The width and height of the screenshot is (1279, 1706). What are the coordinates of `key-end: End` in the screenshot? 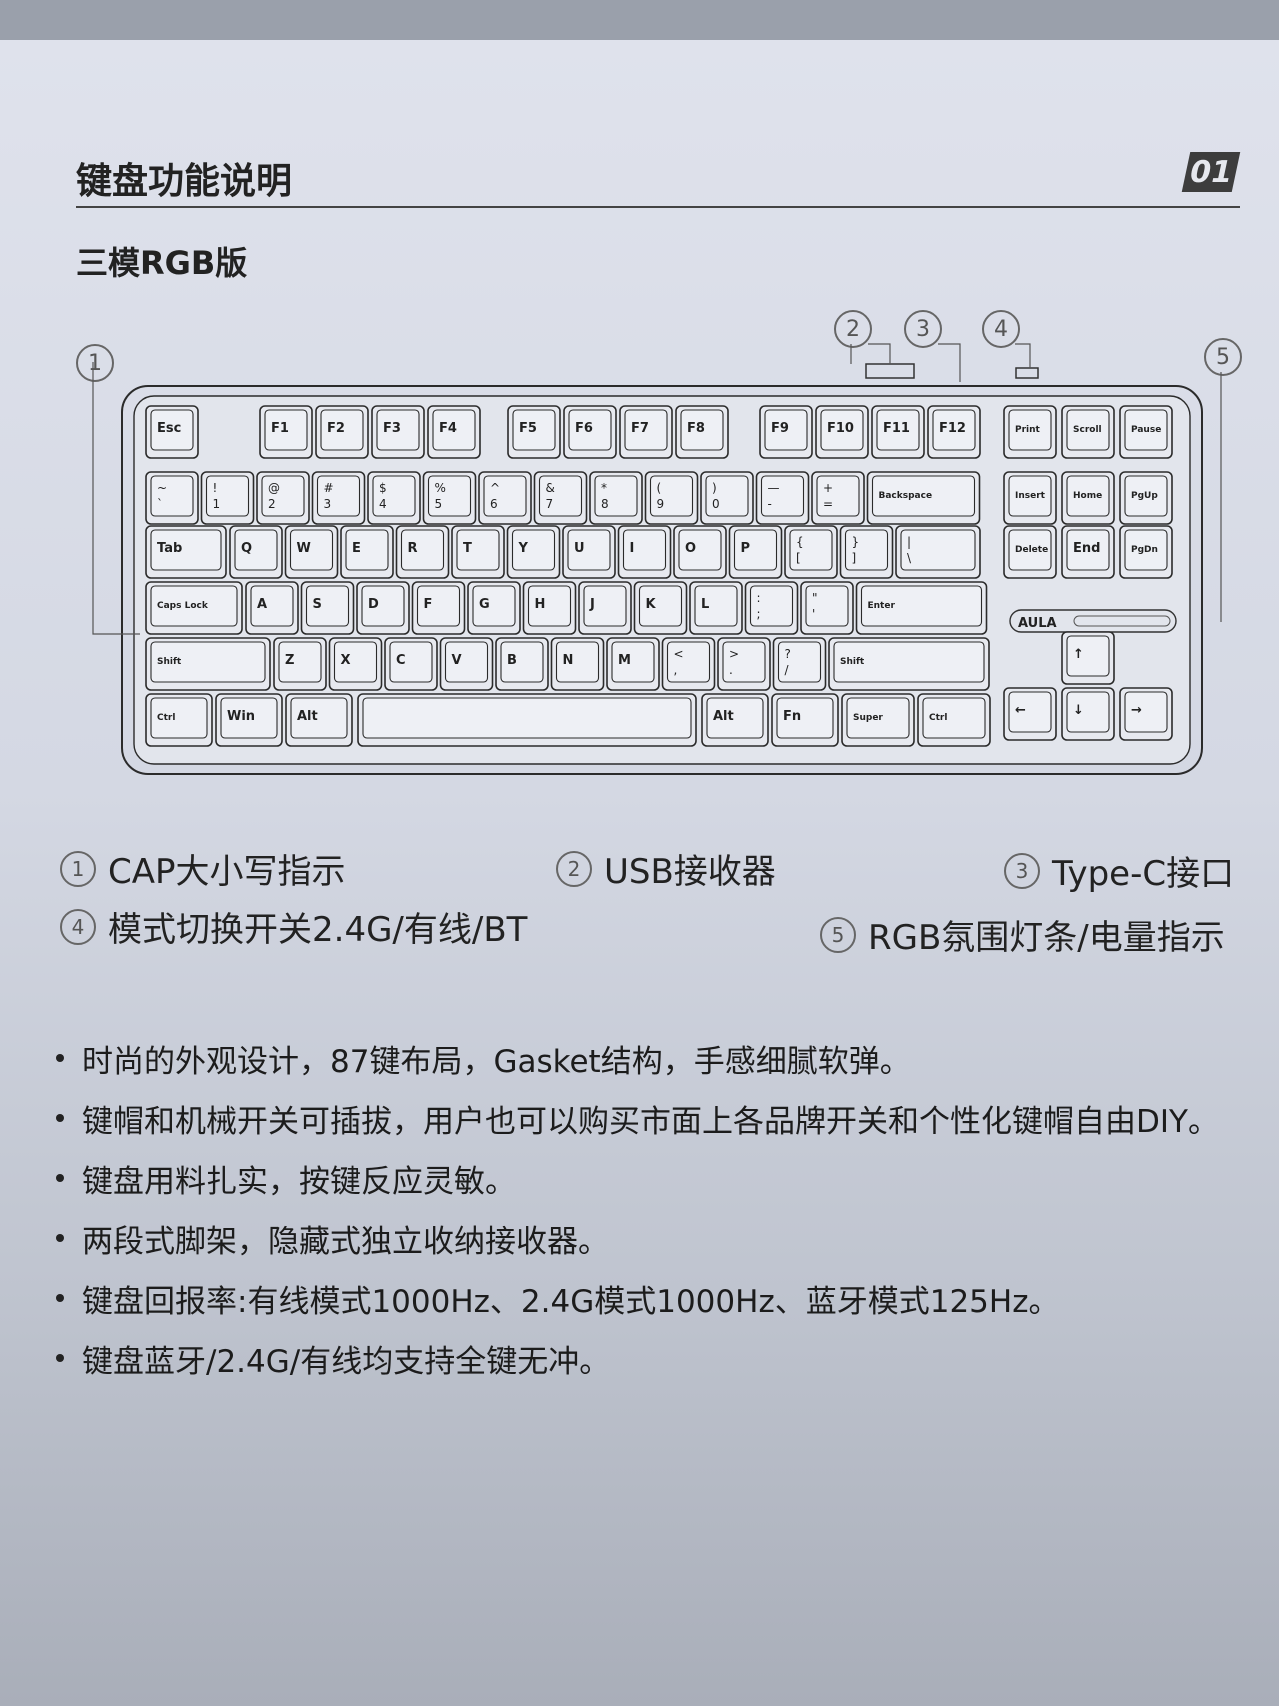 It's located at (1088, 552).